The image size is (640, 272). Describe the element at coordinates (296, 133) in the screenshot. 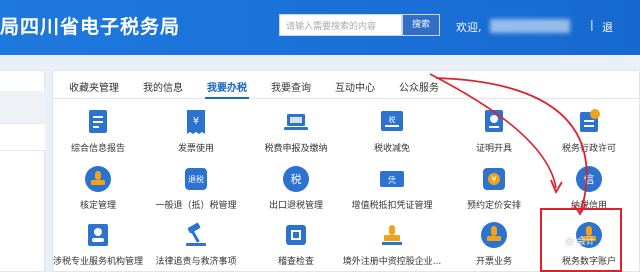

I see `tile-tax-filing: 税费申报及缴纳` at that location.